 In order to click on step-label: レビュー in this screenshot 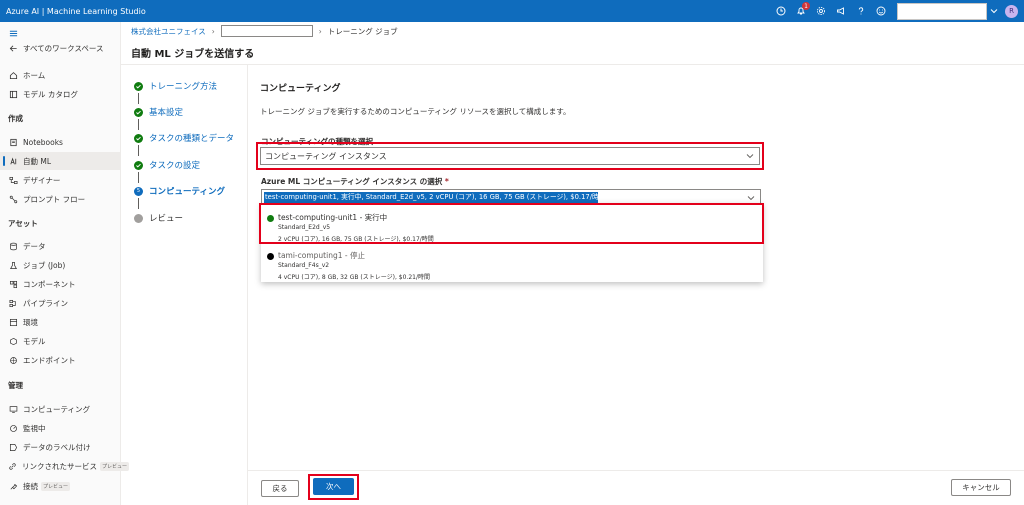, I will do `click(166, 219)`.